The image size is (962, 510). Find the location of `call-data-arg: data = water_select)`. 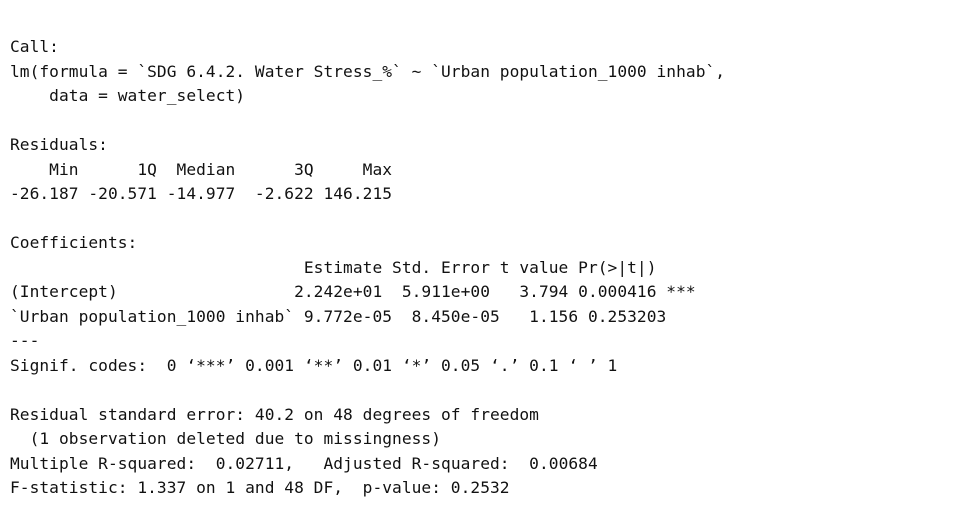

call-data-arg: data = water_select) is located at coordinates (128, 95).